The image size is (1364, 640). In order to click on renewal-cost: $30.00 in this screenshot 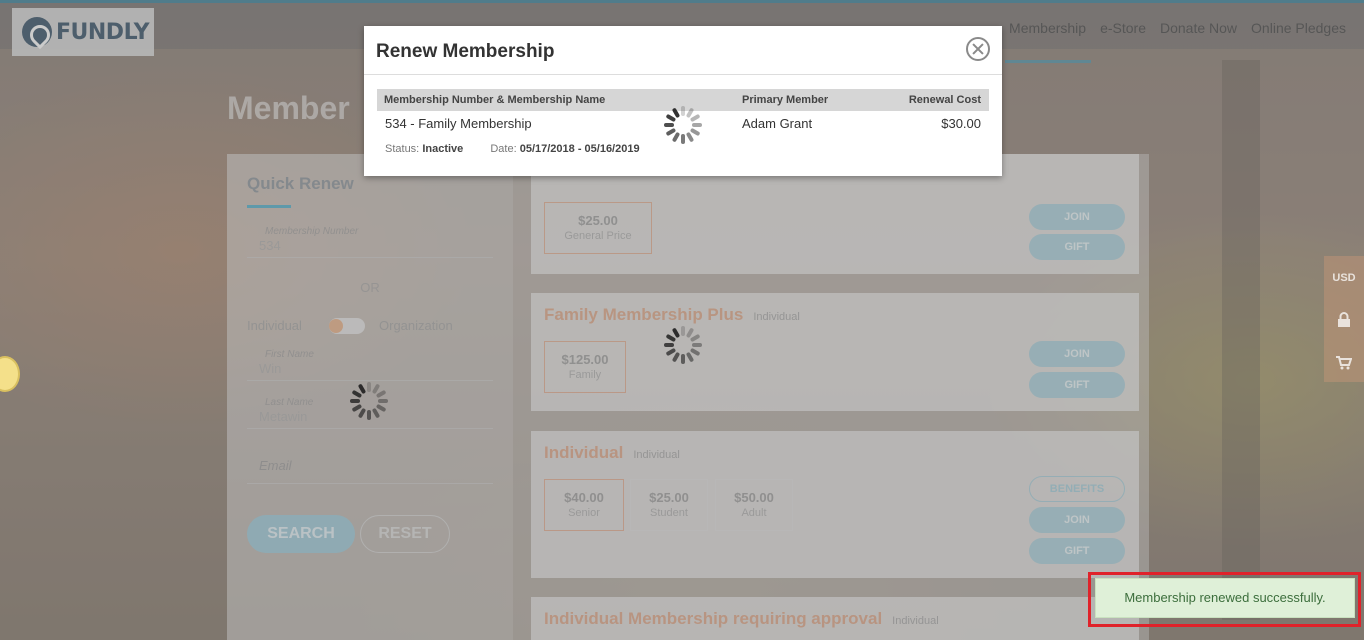, I will do `click(961, 123)`.